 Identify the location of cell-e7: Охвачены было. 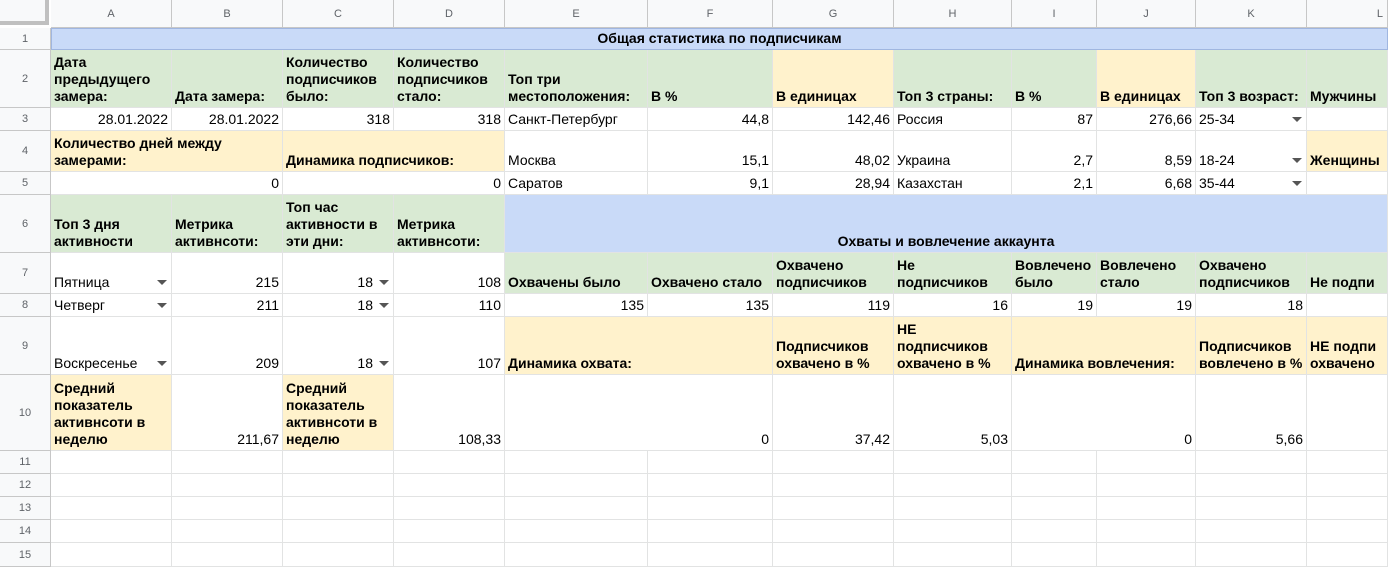
(576, 273).